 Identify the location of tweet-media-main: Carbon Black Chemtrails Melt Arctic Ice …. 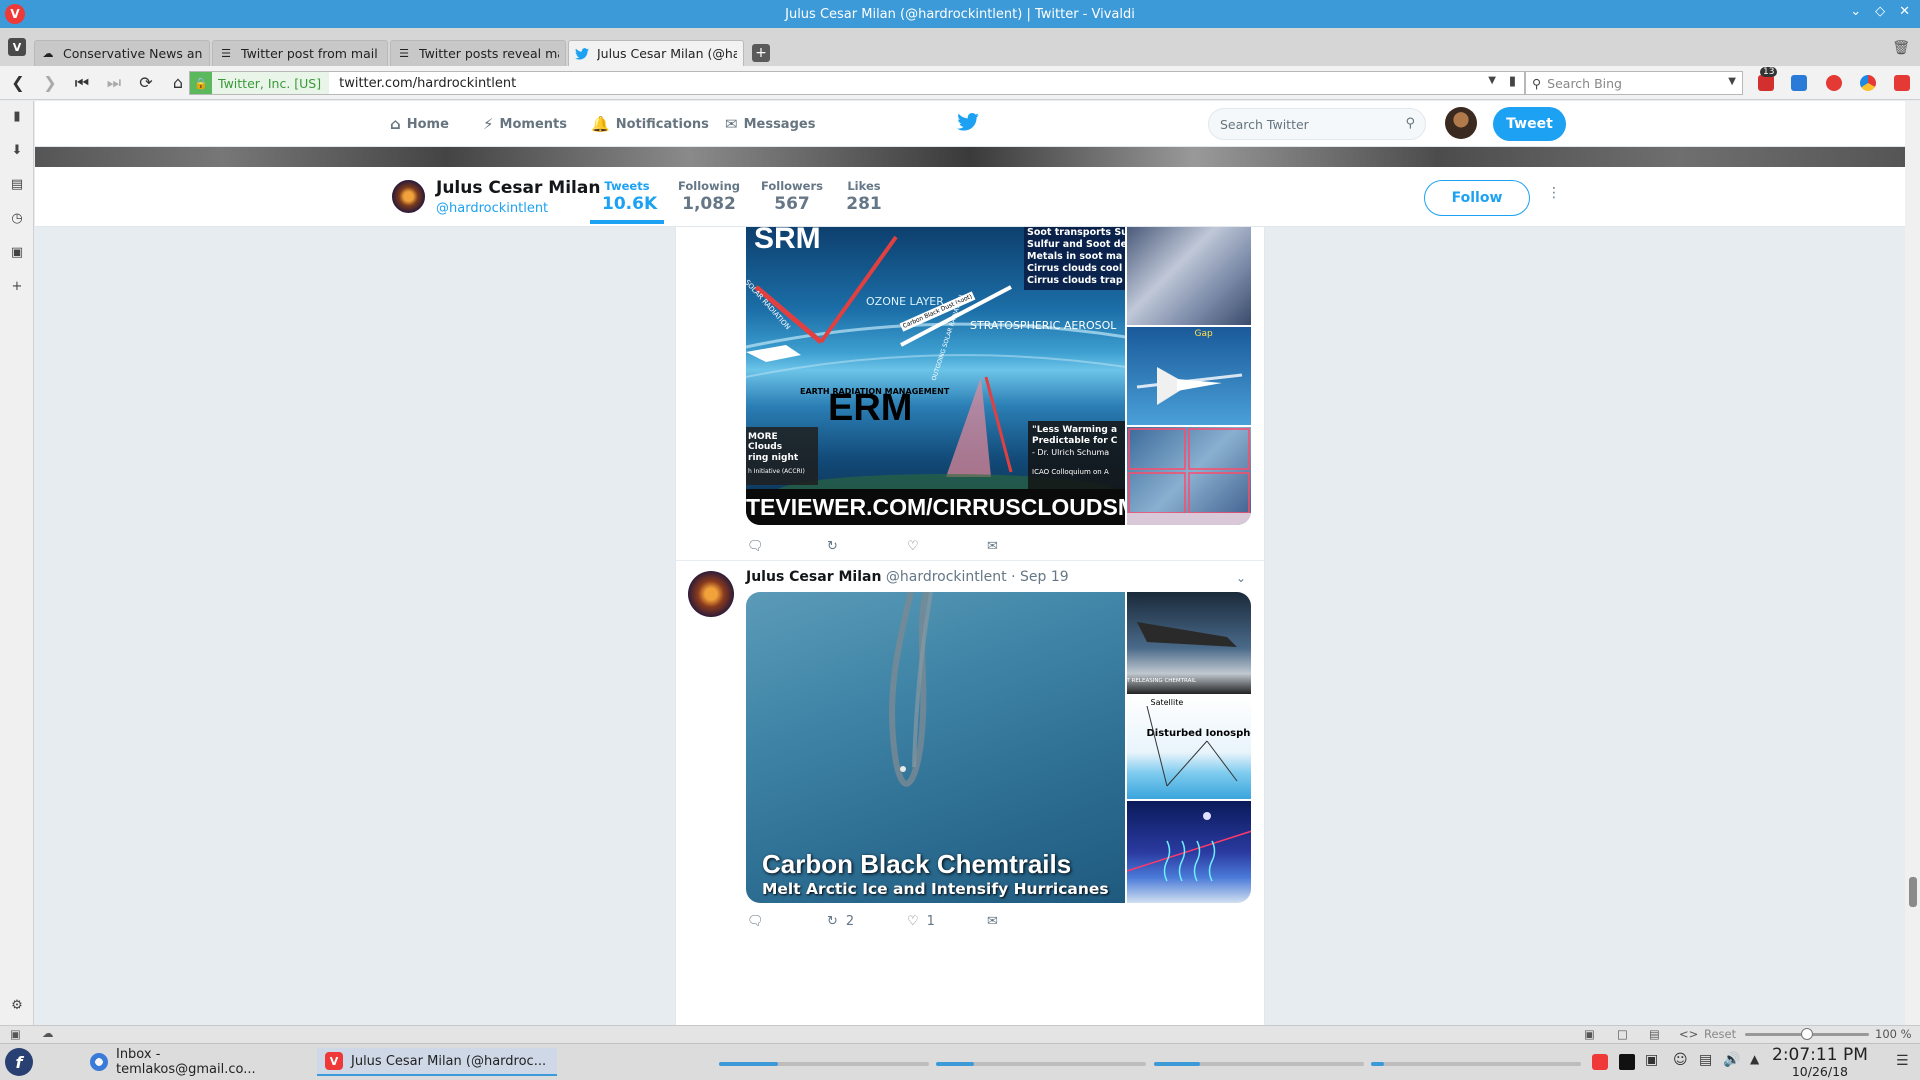
(935, 747).